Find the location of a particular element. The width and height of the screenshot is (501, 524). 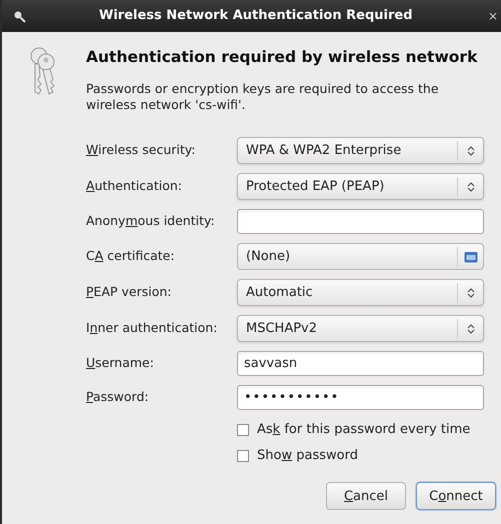

field-label: Authentication: is located at coordinates (134, 186).